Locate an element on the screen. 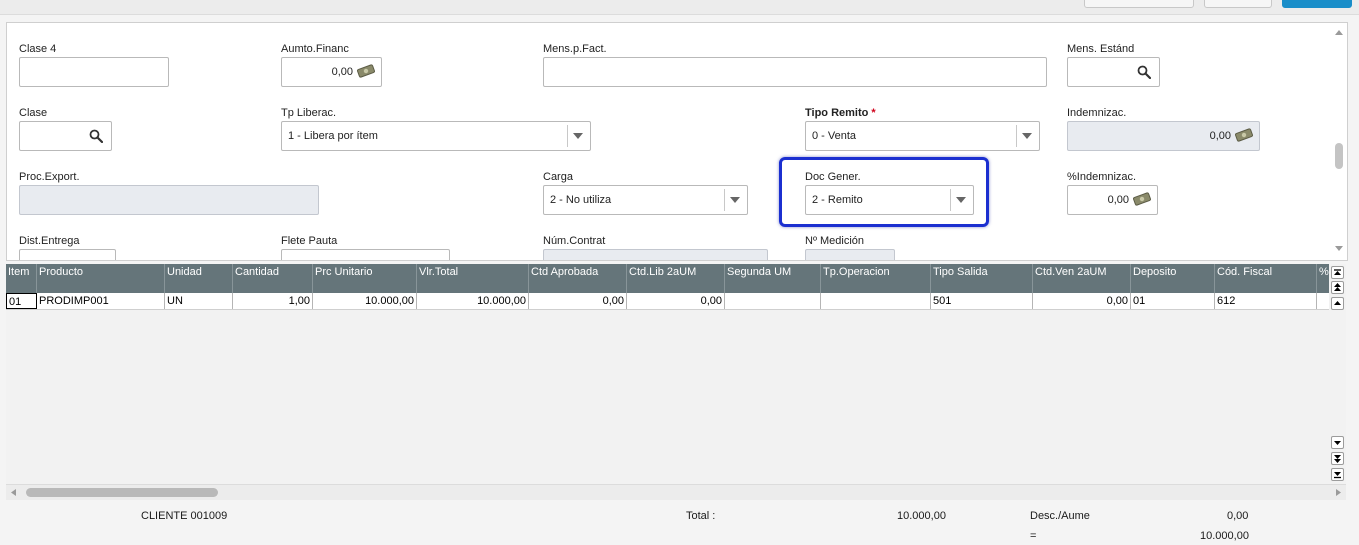 This screenshot has height=545, width=1359. tipo-remito-select: 0 - Venta is located at coordinates (922, 136).